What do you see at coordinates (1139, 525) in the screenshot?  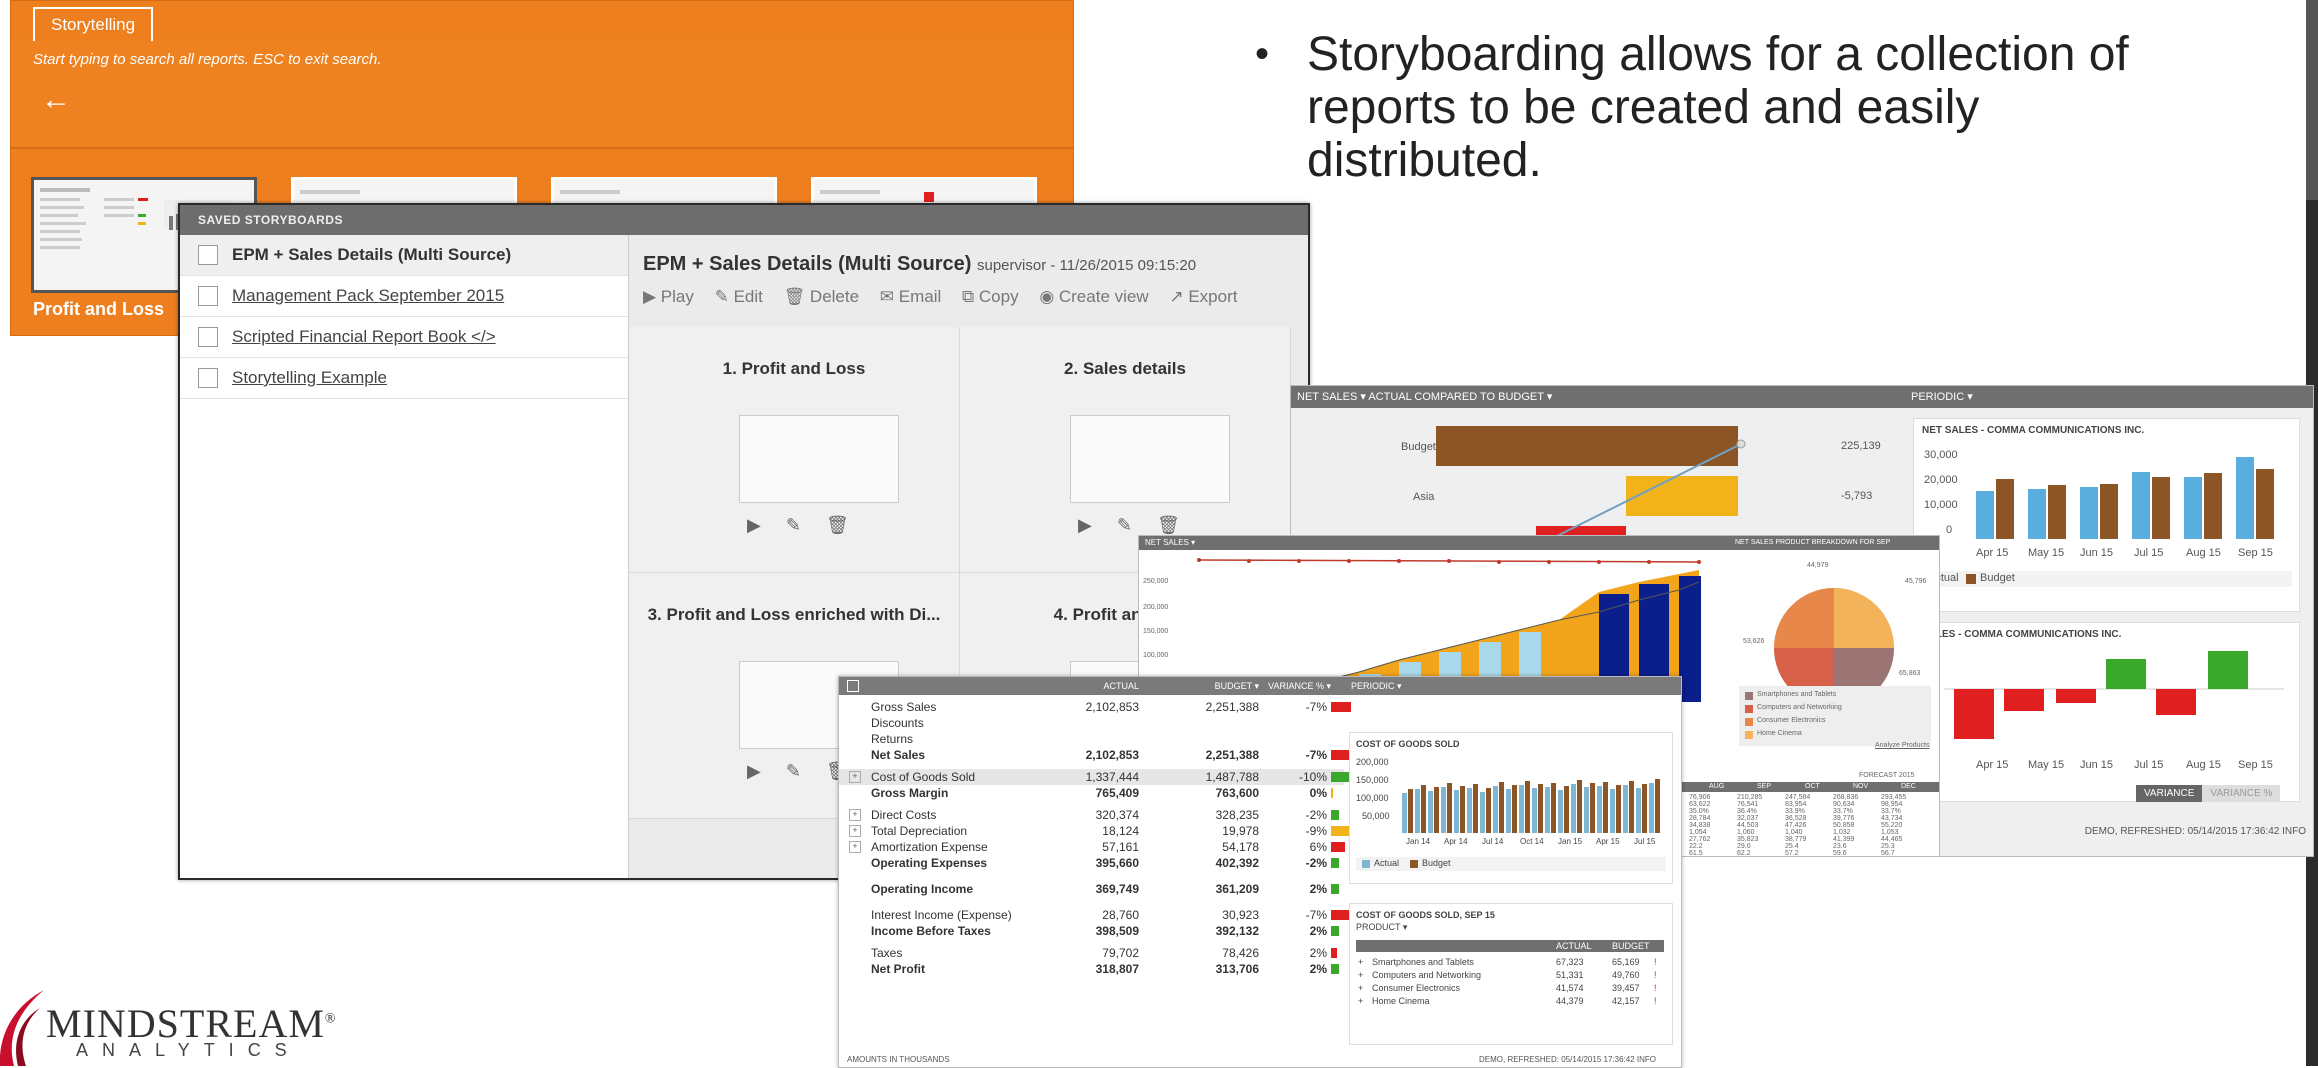 I see `card-actions: ▶ ✎ 🗑` at bounding box center [1139, 525].